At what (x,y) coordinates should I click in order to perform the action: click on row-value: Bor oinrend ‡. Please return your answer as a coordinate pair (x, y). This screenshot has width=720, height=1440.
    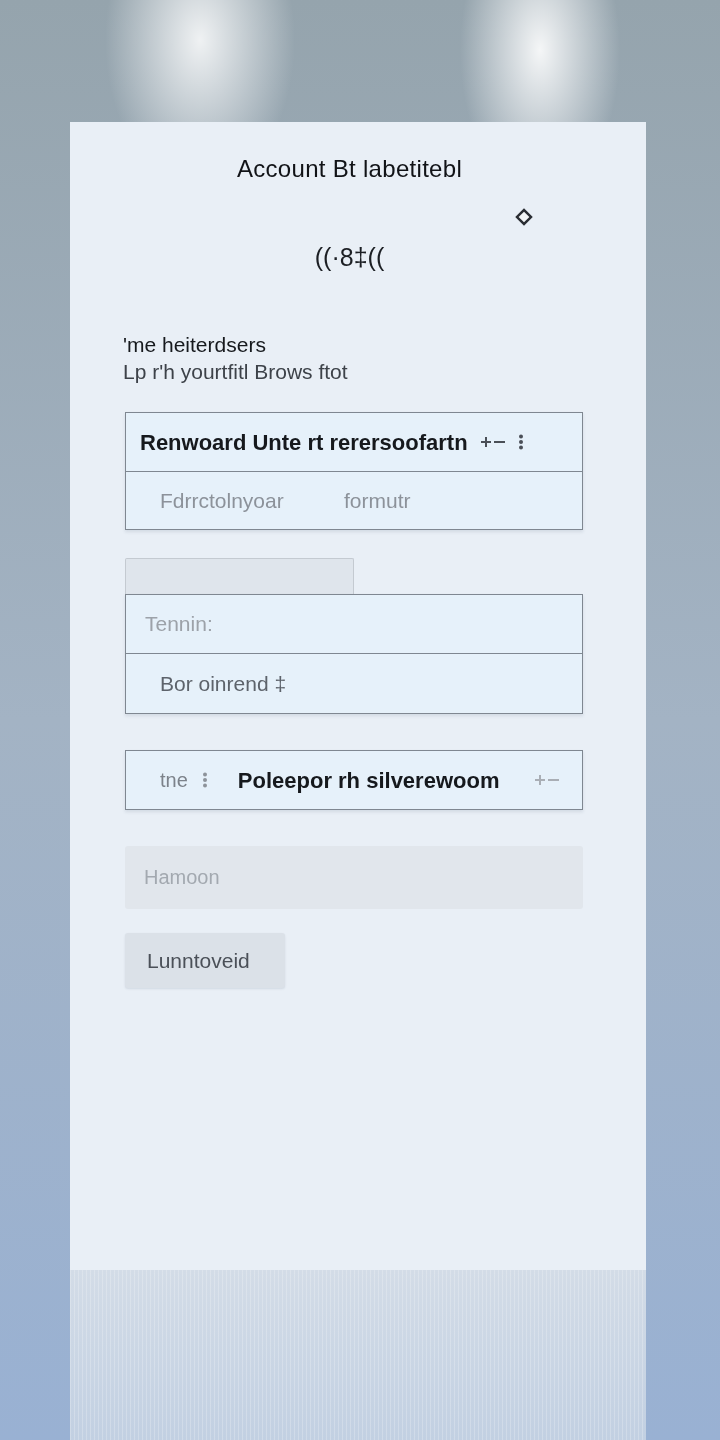
    Looking at the image, I should click on (223, 683).